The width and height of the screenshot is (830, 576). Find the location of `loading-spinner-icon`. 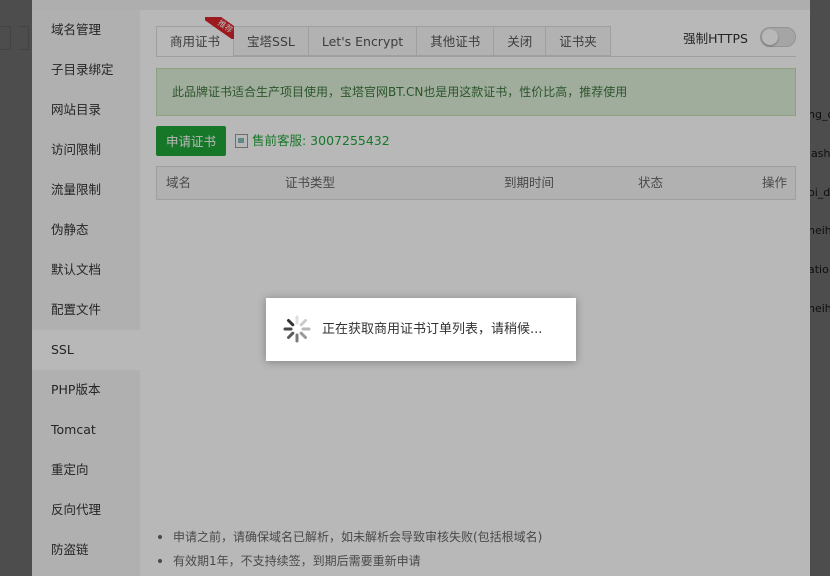

loading-spinner-icon is located at coordinates (297, 329).